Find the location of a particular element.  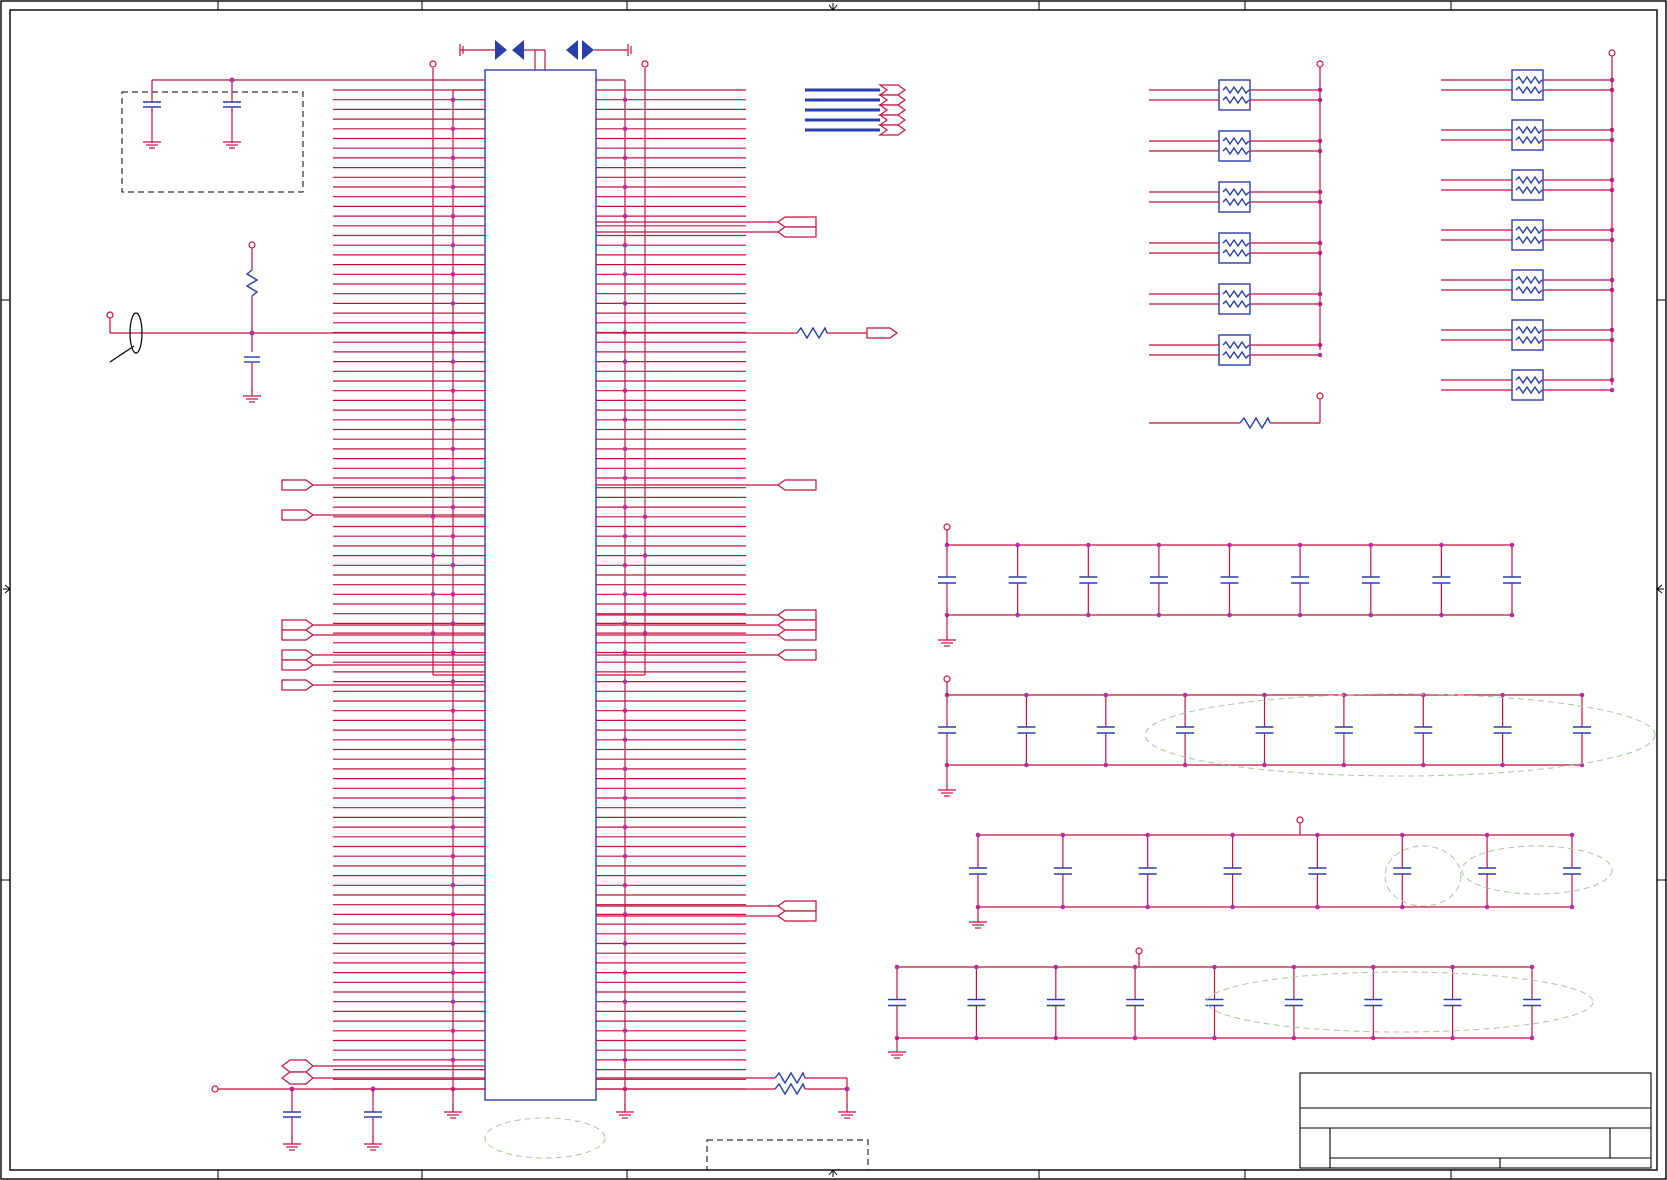

title-block is located at coordinates (1475, 1120).